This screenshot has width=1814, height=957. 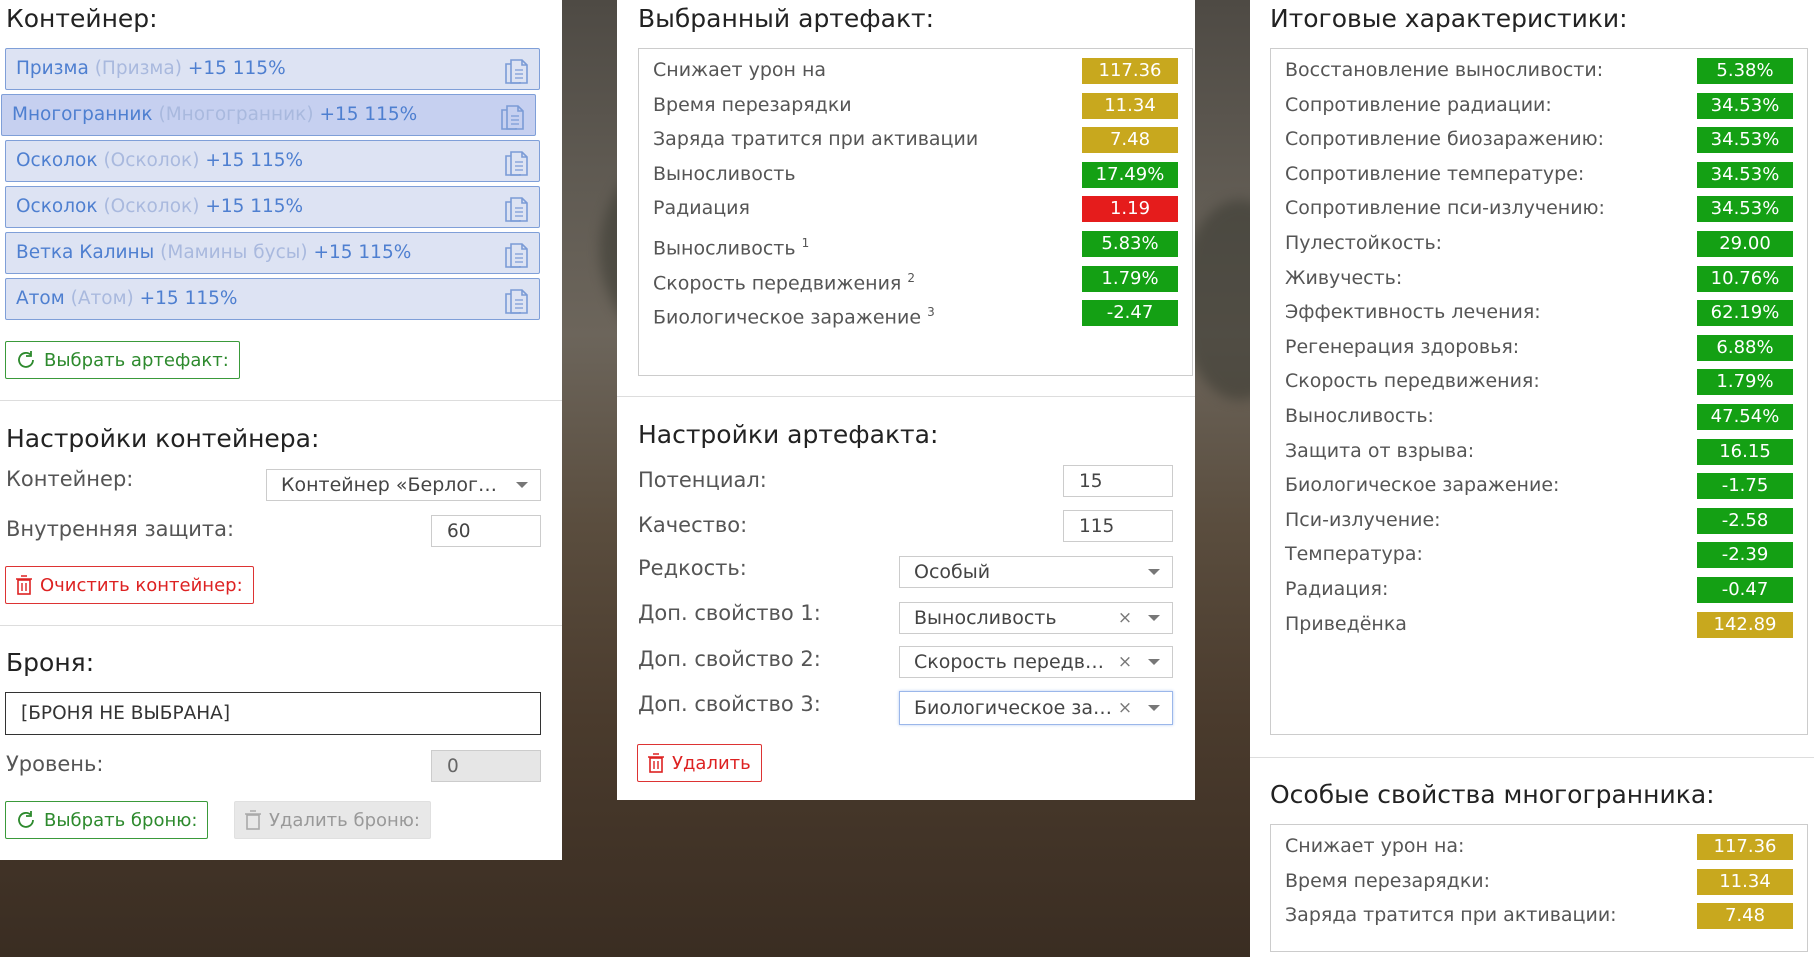 What do you see at coordinates (122, 360) in the screenshot?
I see `select-artifact-button: Выбрать артефакт:` at bounding box center [122, 360].